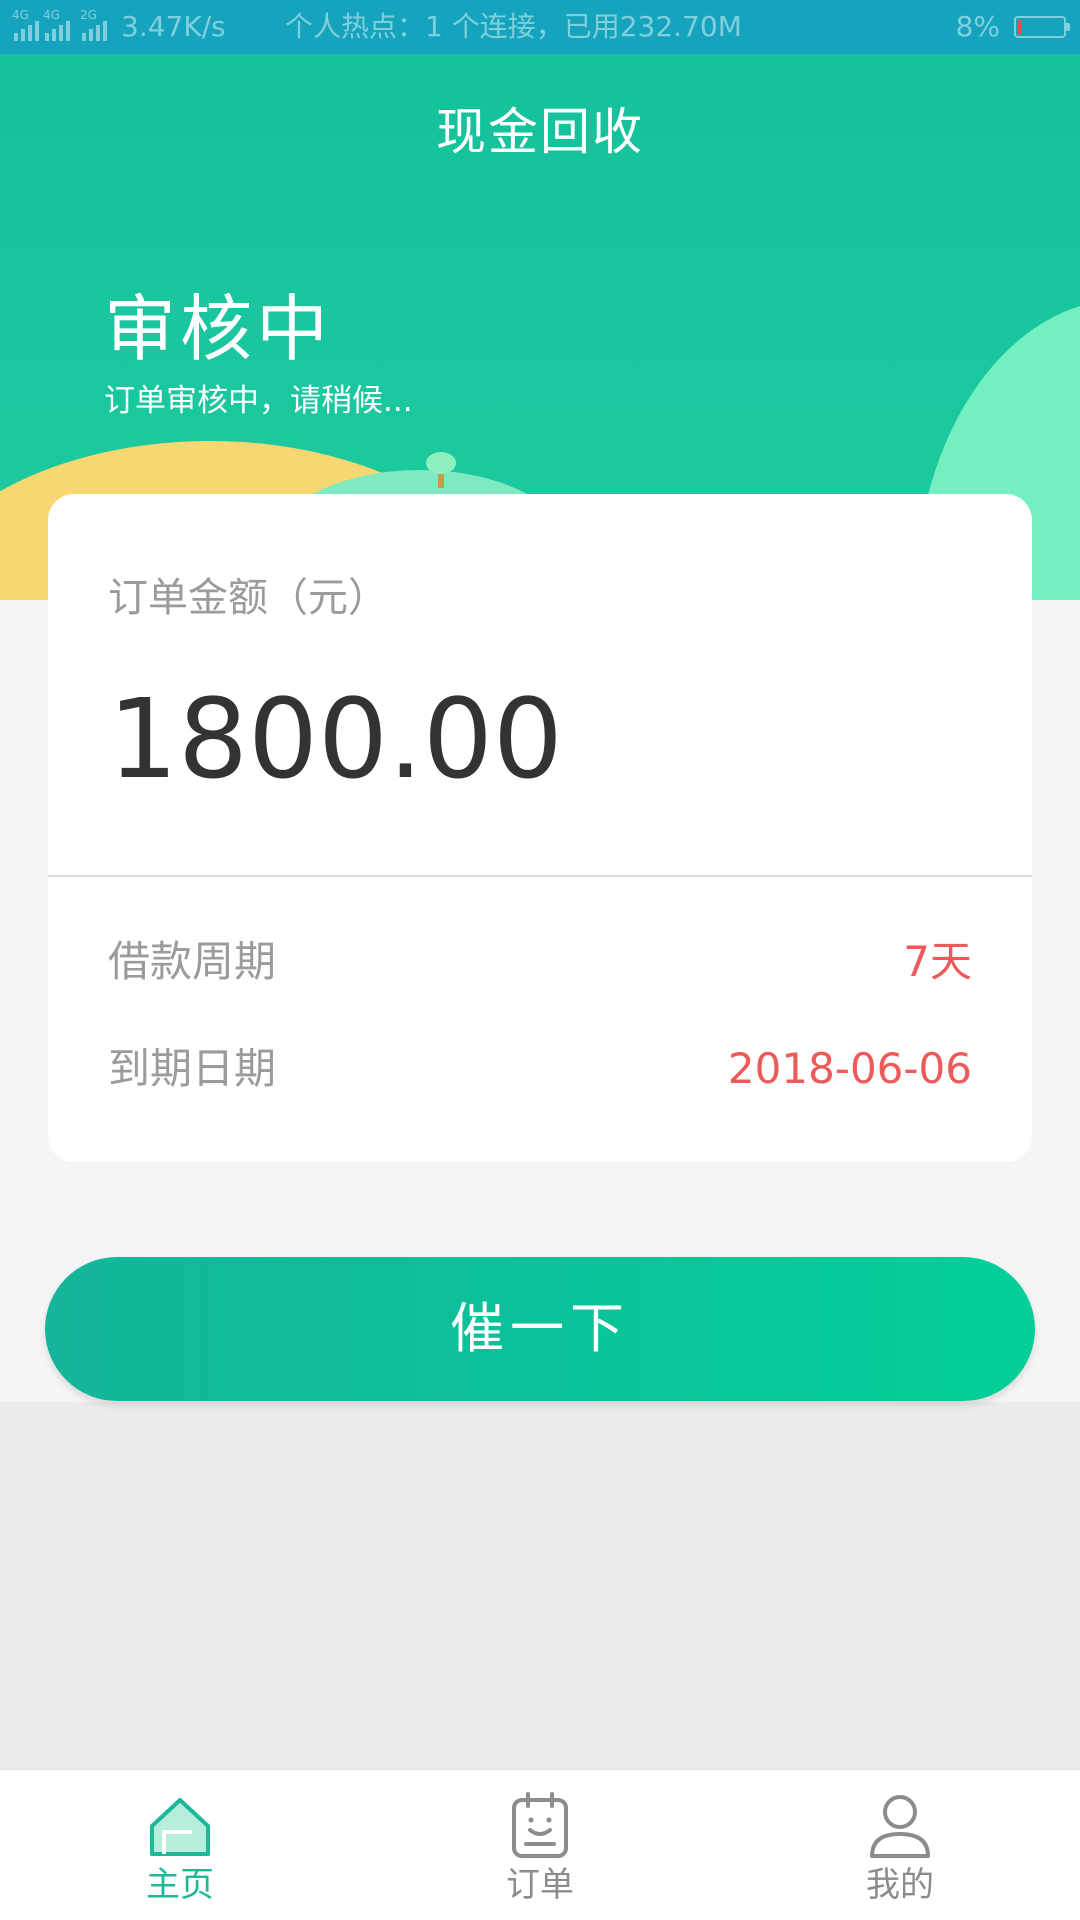  What do you see at coordinates (441, 463) in the screenshot?
I see `decor-tree-top` at bounding box center [441, 463].